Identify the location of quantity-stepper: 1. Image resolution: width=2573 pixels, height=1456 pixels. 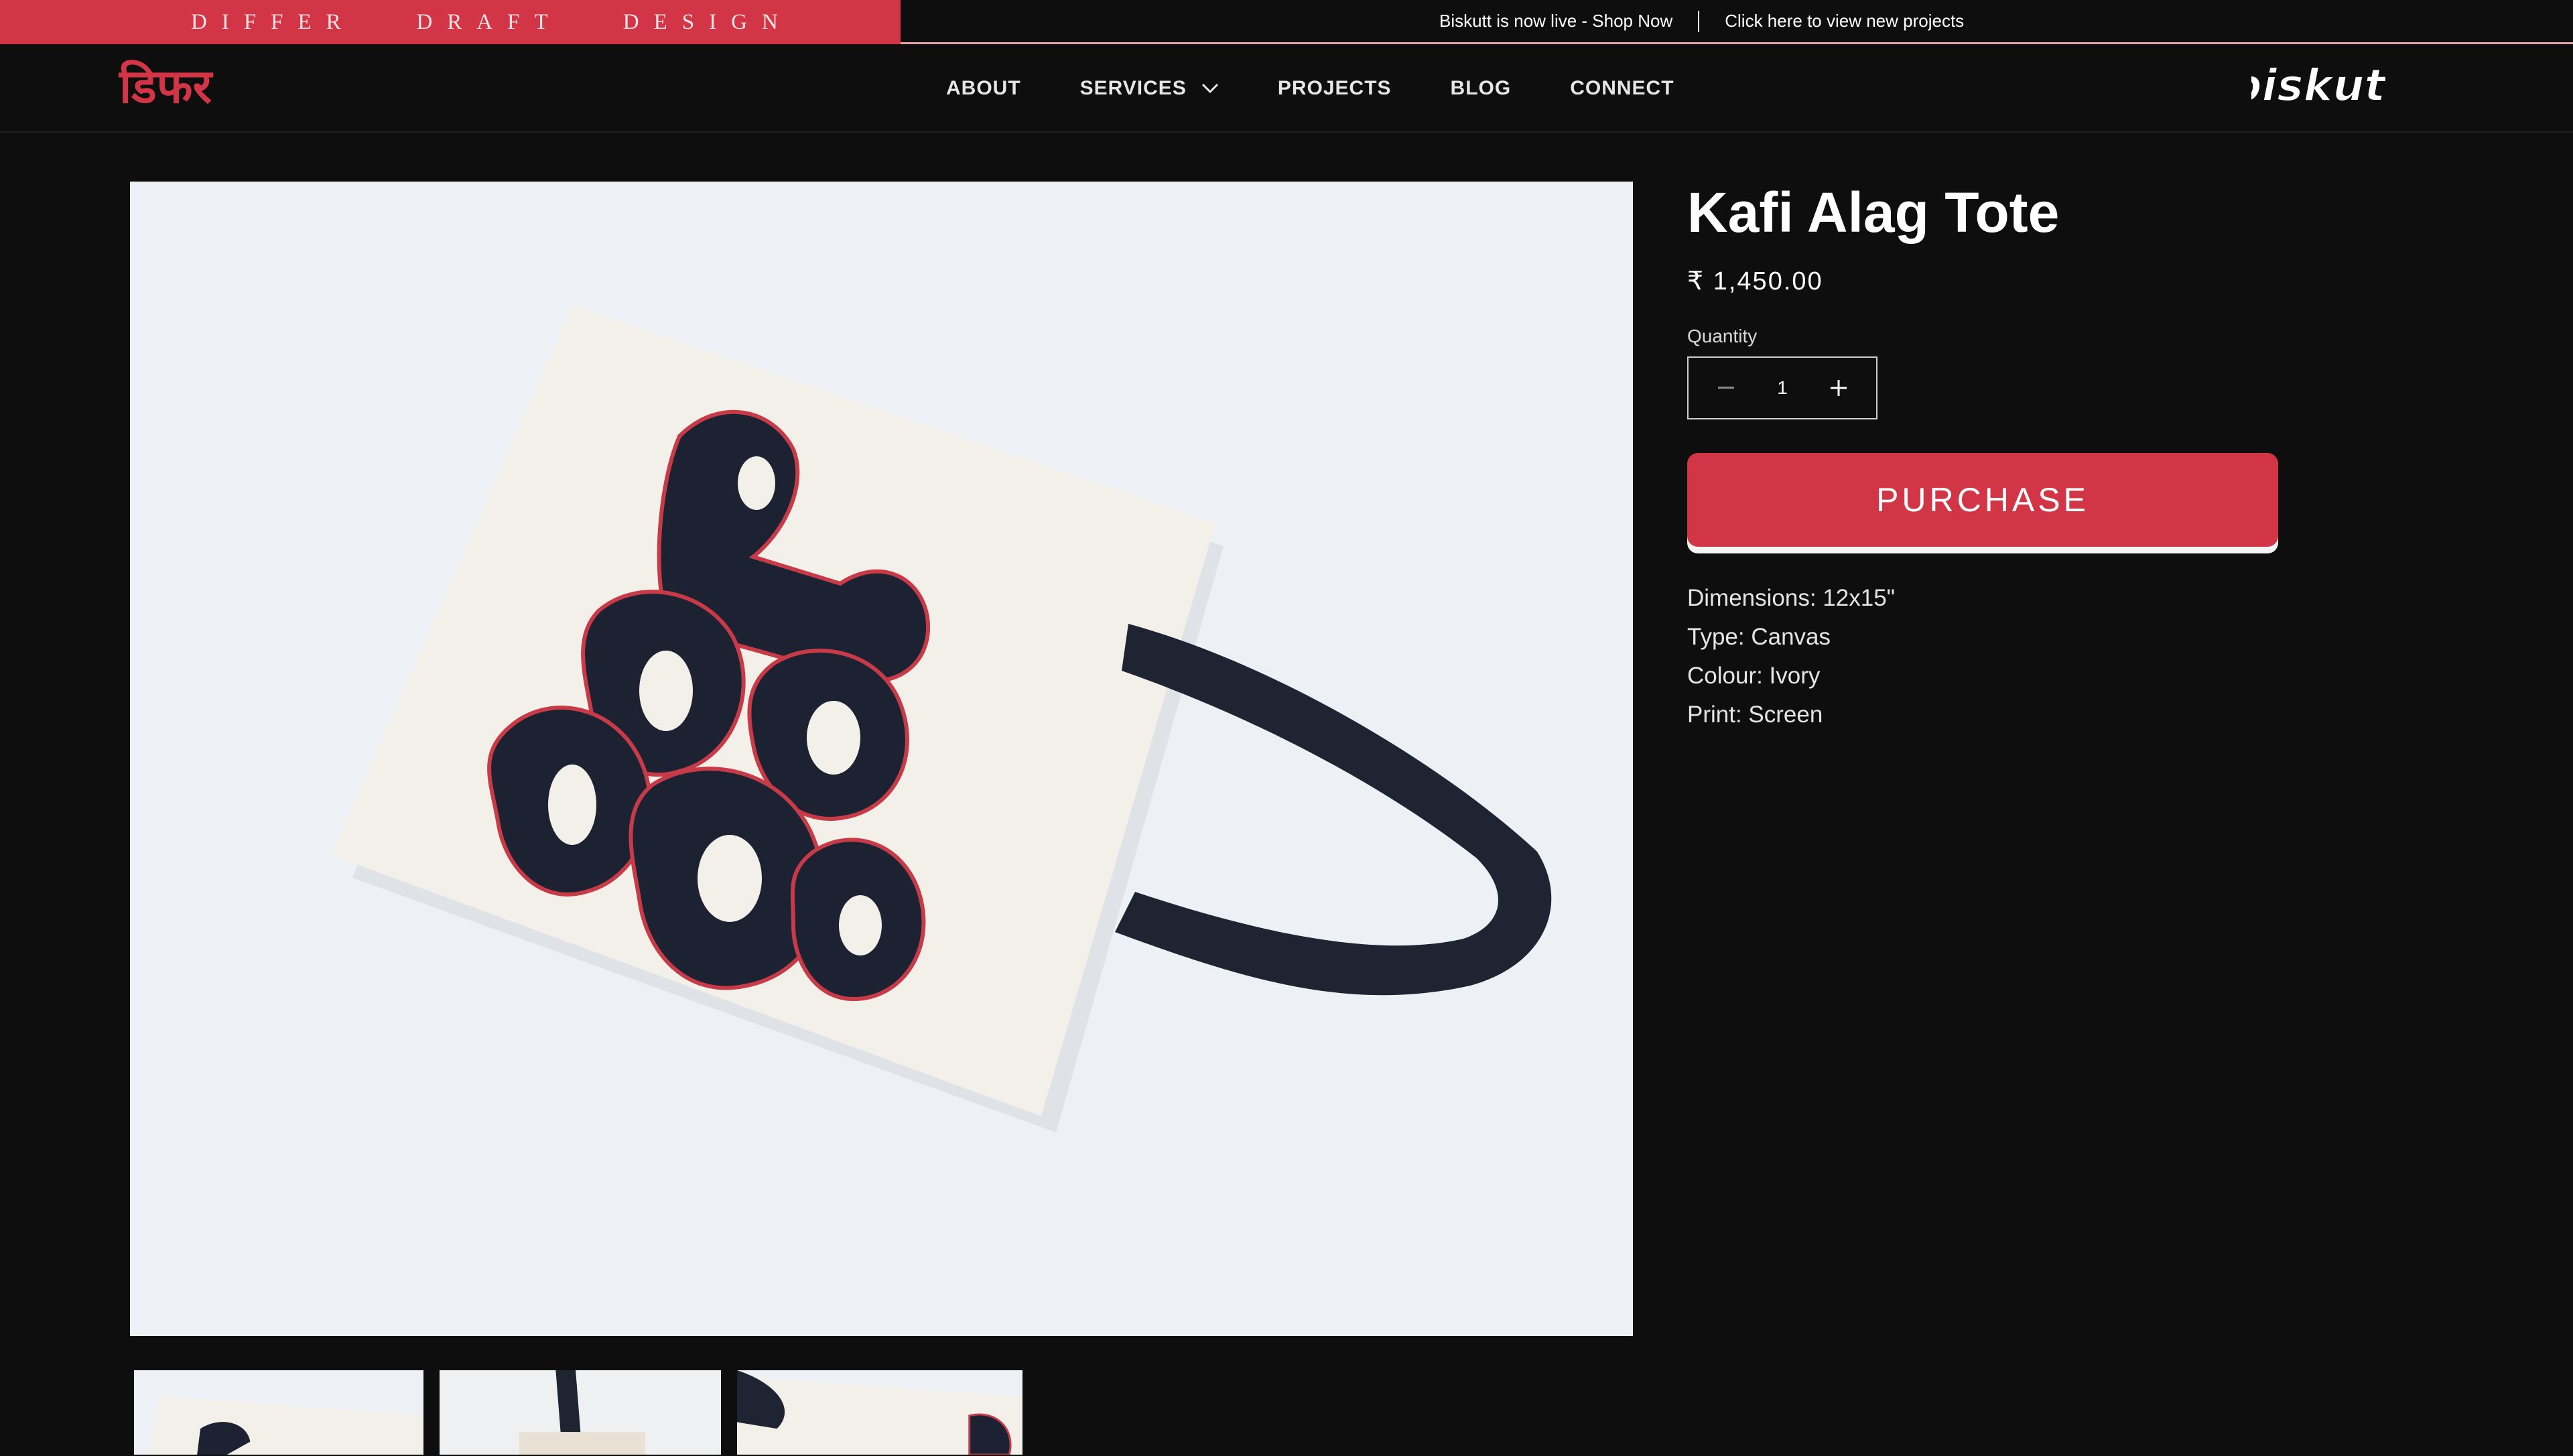
(1782, 388).